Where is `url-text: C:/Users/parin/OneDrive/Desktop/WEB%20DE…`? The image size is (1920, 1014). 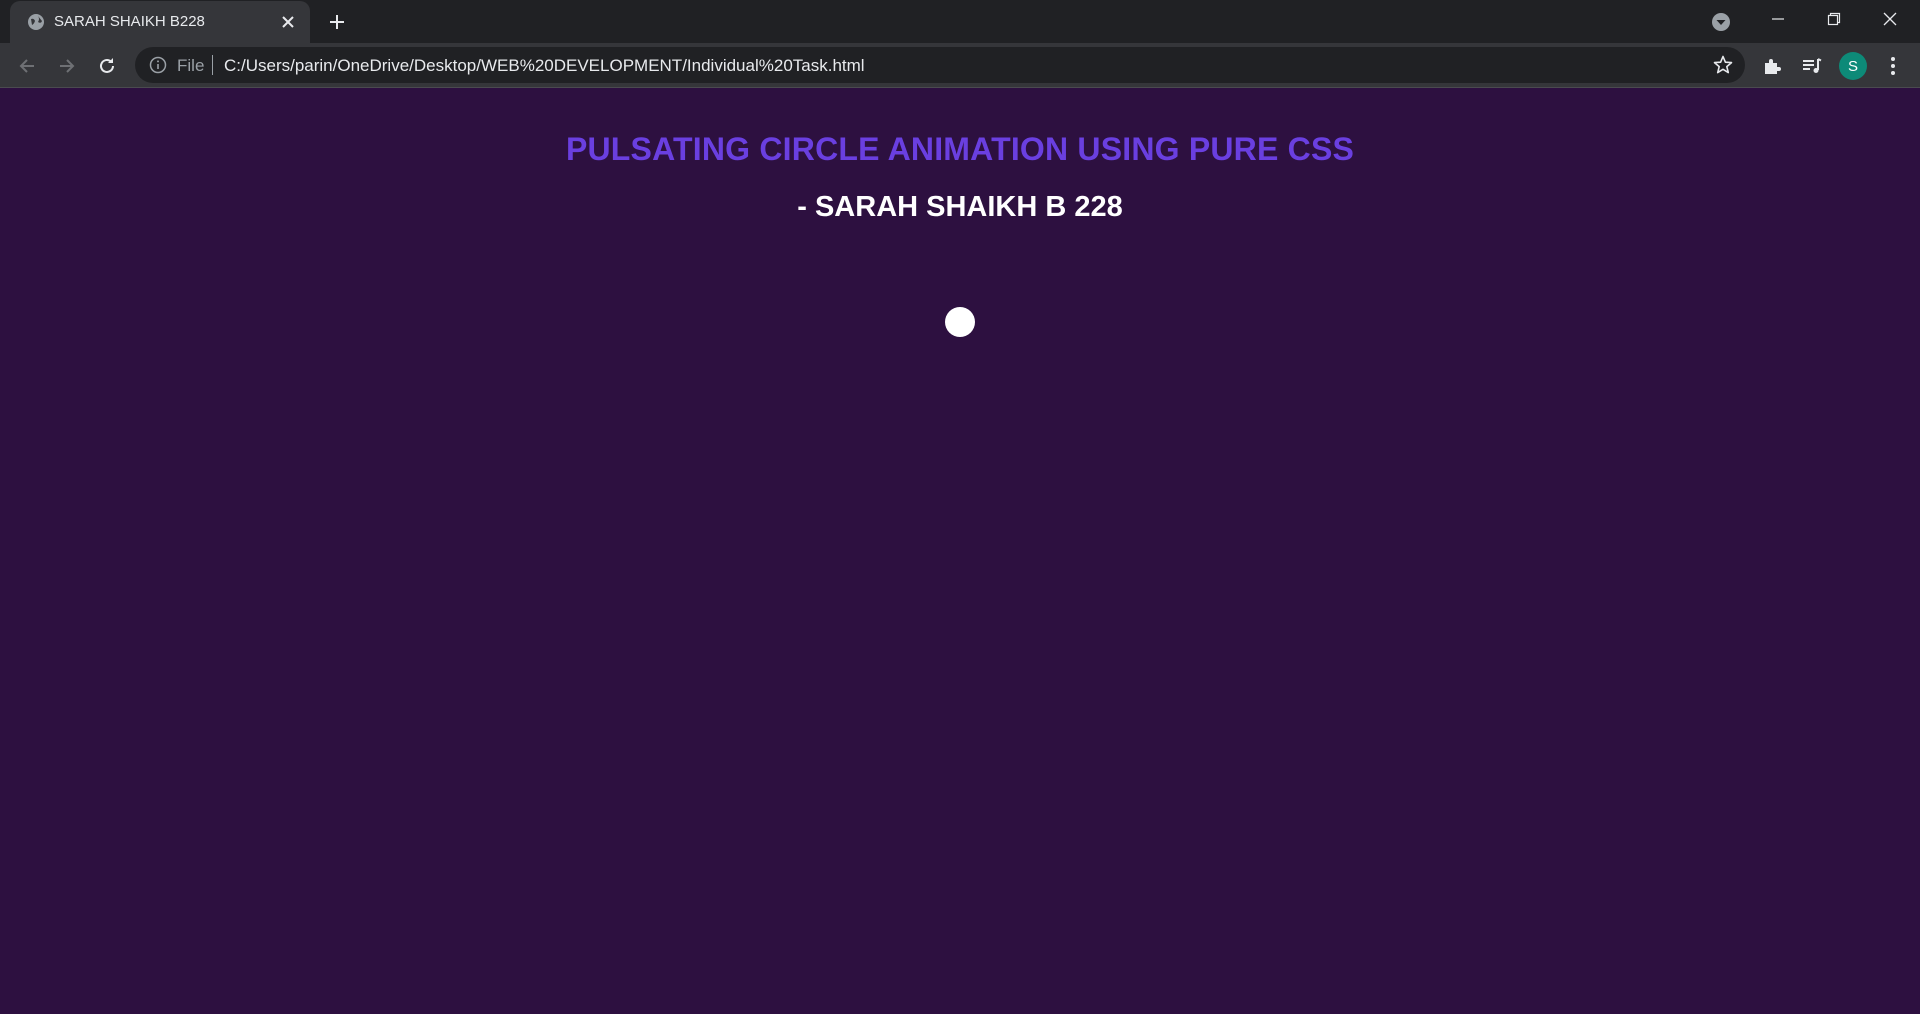
url-text: C:/Users/parin/OneDrive/Desktop/WEB%20DE… is located at coordinates (544, 66).